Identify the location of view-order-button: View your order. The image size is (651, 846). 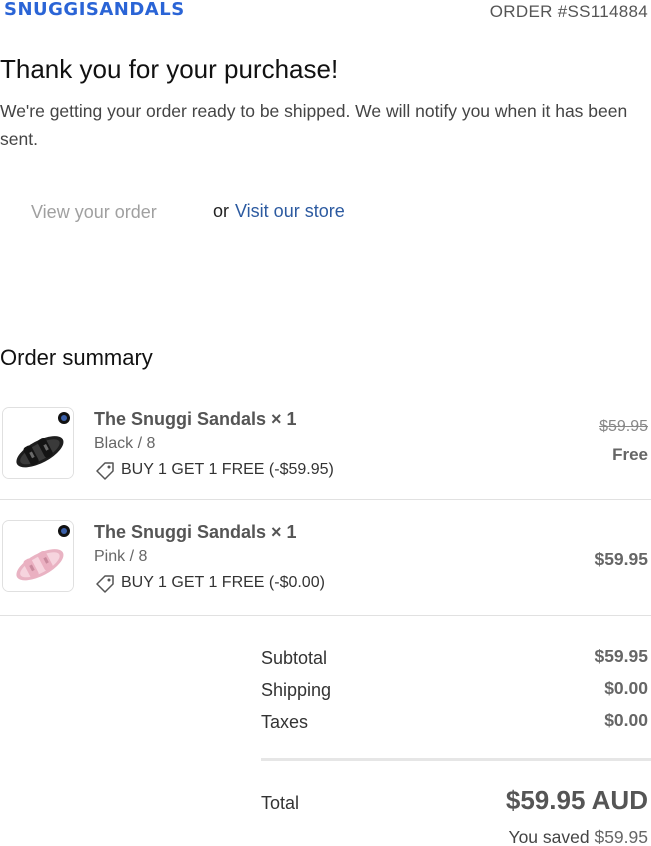
(94, 212).